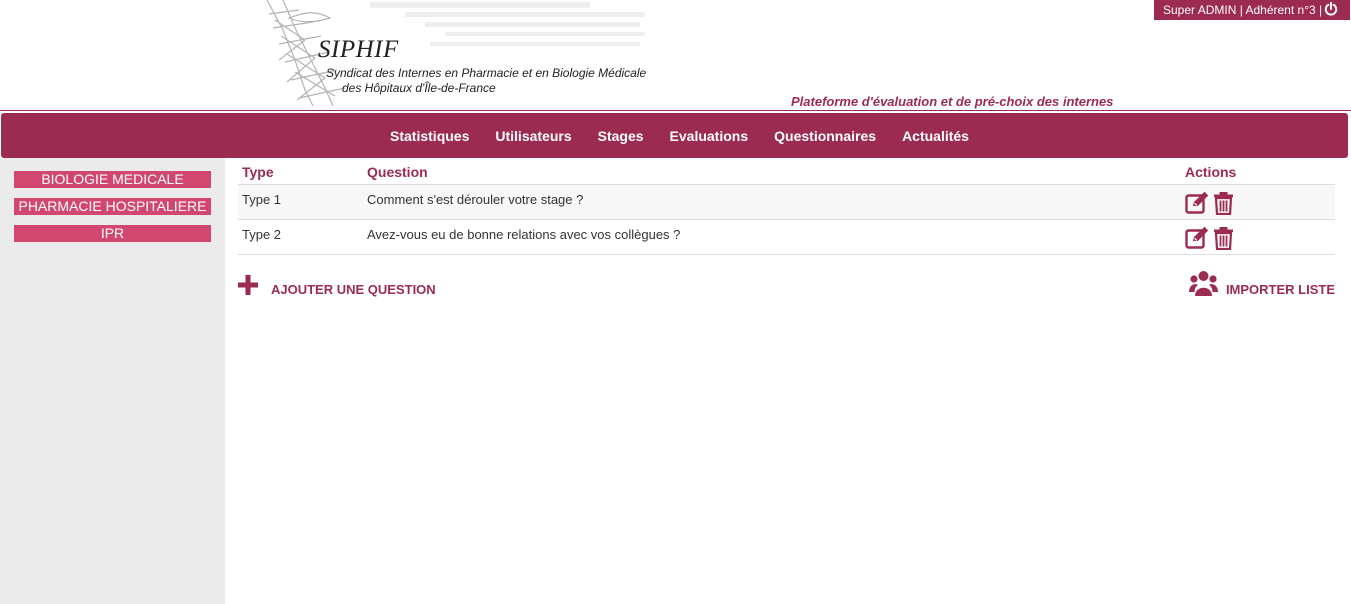  I want to click on nav-item-statistiques: Statistiques, so click(429, 136).